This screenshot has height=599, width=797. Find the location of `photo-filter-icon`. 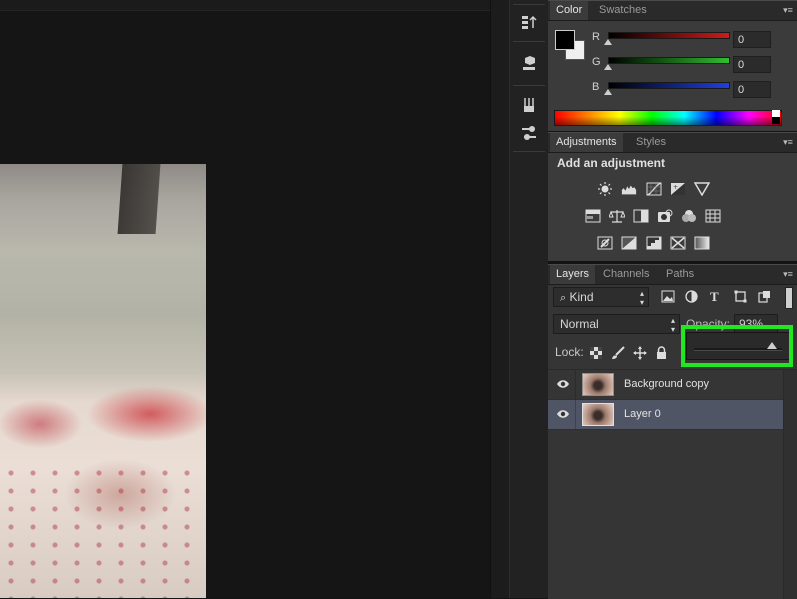

photo-filter-icon is located at coordinates (665, 216).